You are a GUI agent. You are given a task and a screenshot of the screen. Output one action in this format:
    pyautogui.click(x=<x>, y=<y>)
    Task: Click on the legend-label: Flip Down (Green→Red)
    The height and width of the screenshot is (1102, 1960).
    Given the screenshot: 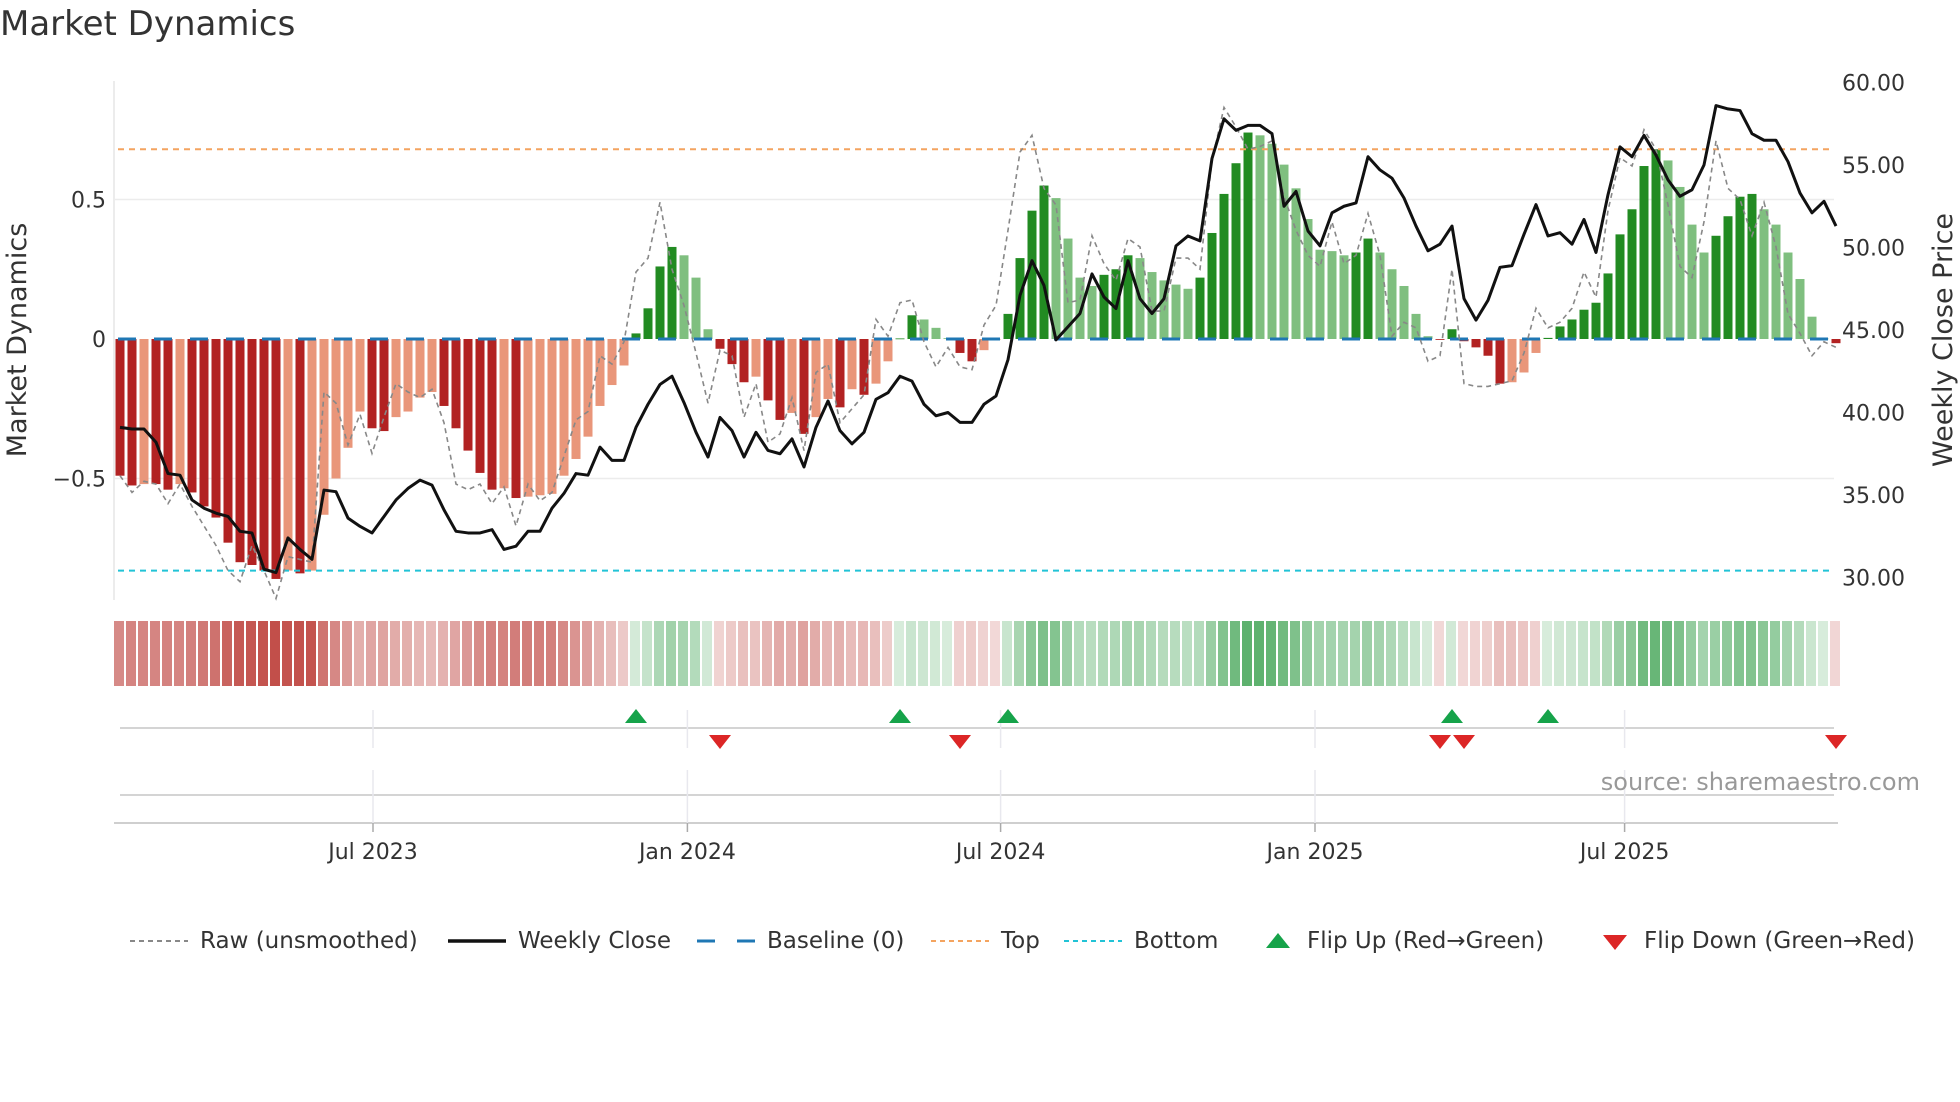 What is the action you would take?
    pyautogui.click(x=1779, y=941)
    